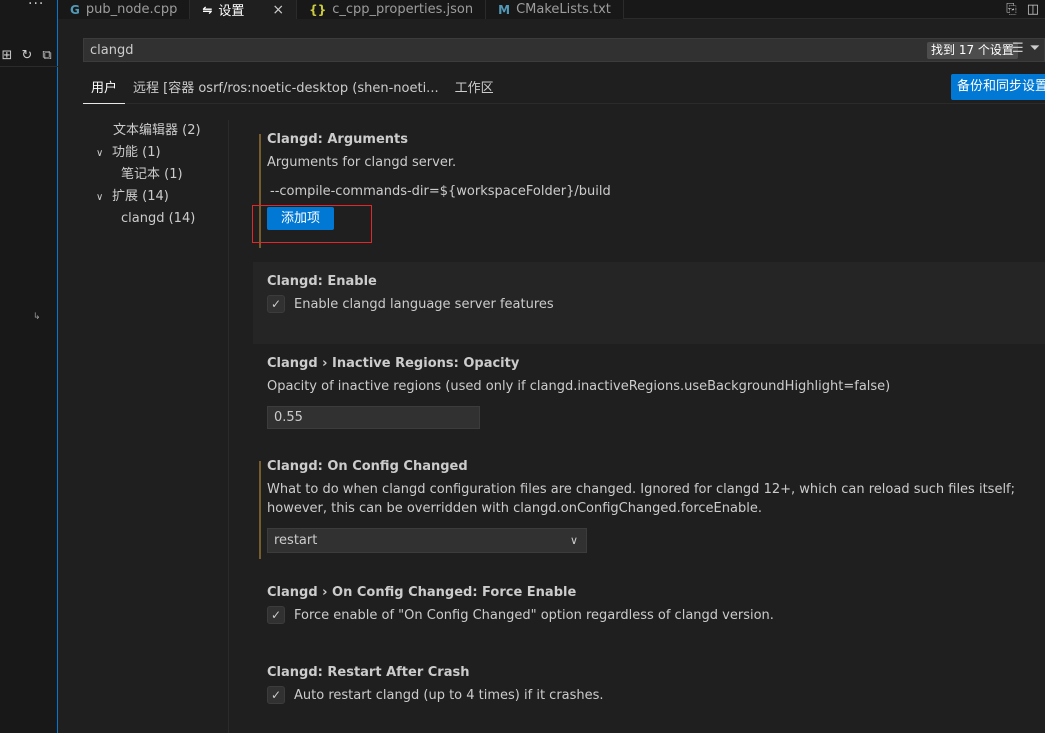  I want to click on close-icon: ×, so click(278, 10).